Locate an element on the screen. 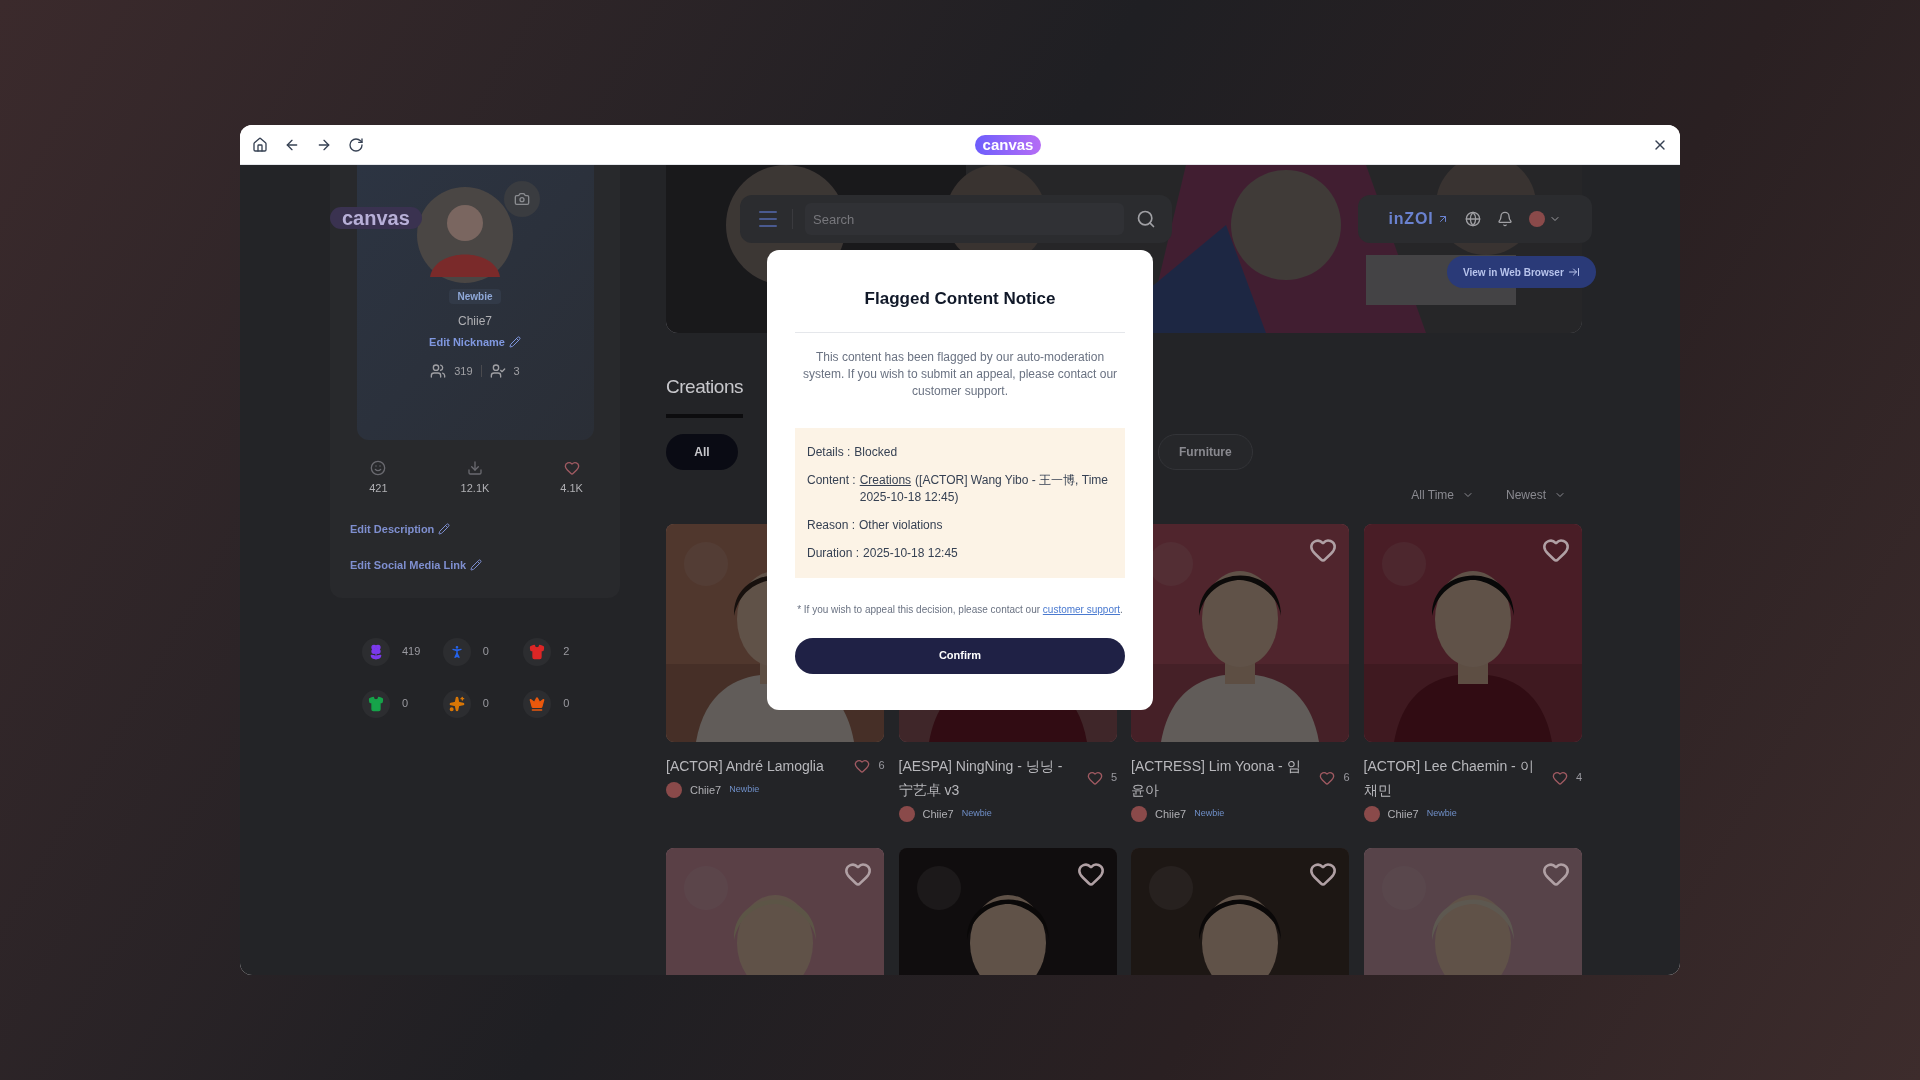  smile-icon is located at coordinates (378, 468).